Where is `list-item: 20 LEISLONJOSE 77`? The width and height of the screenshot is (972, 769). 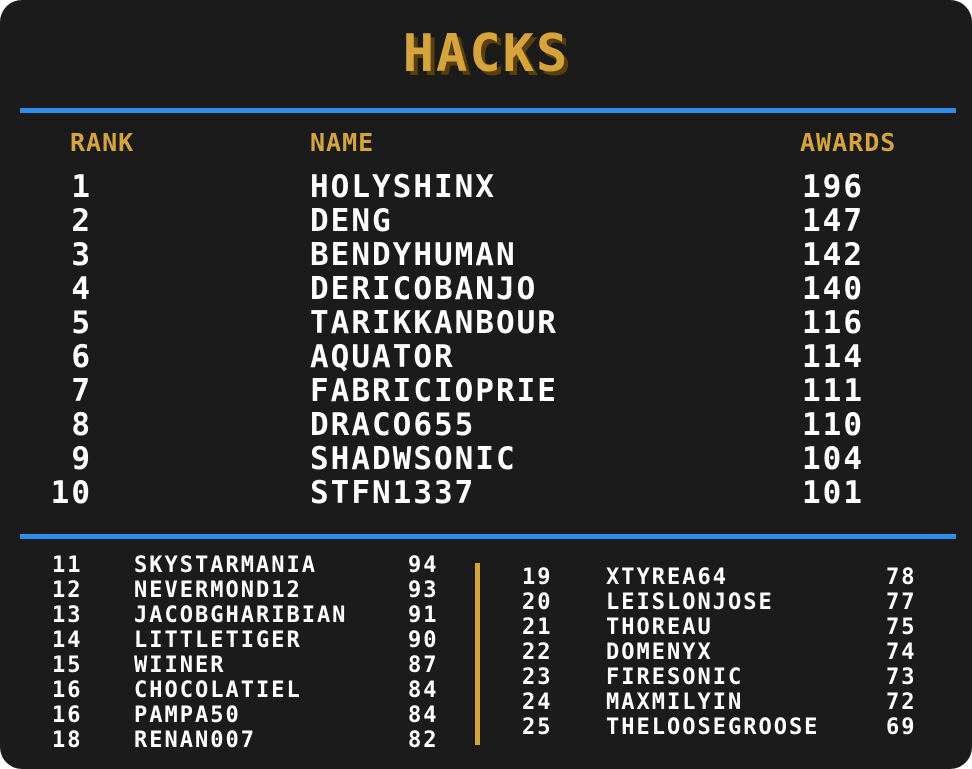 list-item: 20 LEISLONJOSE 77 is located at coordinates (720, 602).